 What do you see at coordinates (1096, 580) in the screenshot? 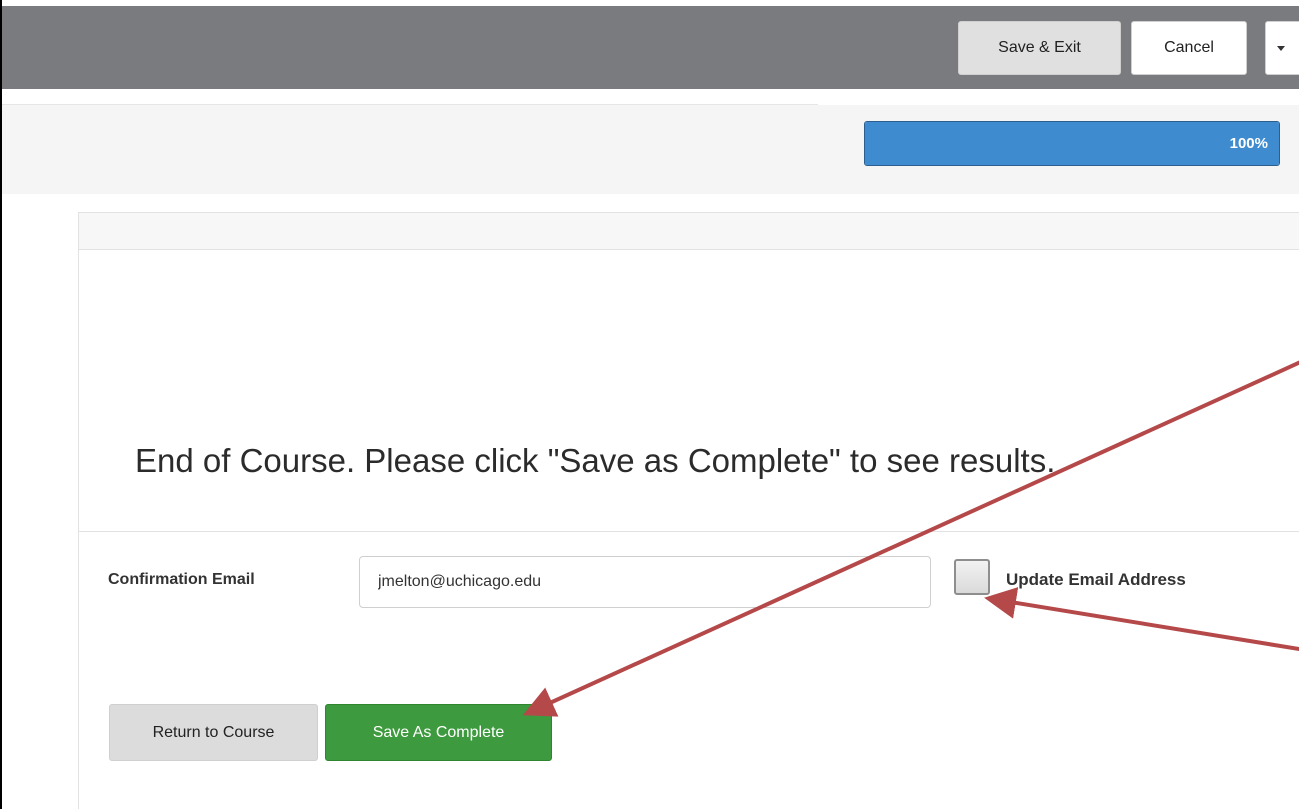
I see `update-email-label: Update Email Address` at bounding box center [1096, 580].